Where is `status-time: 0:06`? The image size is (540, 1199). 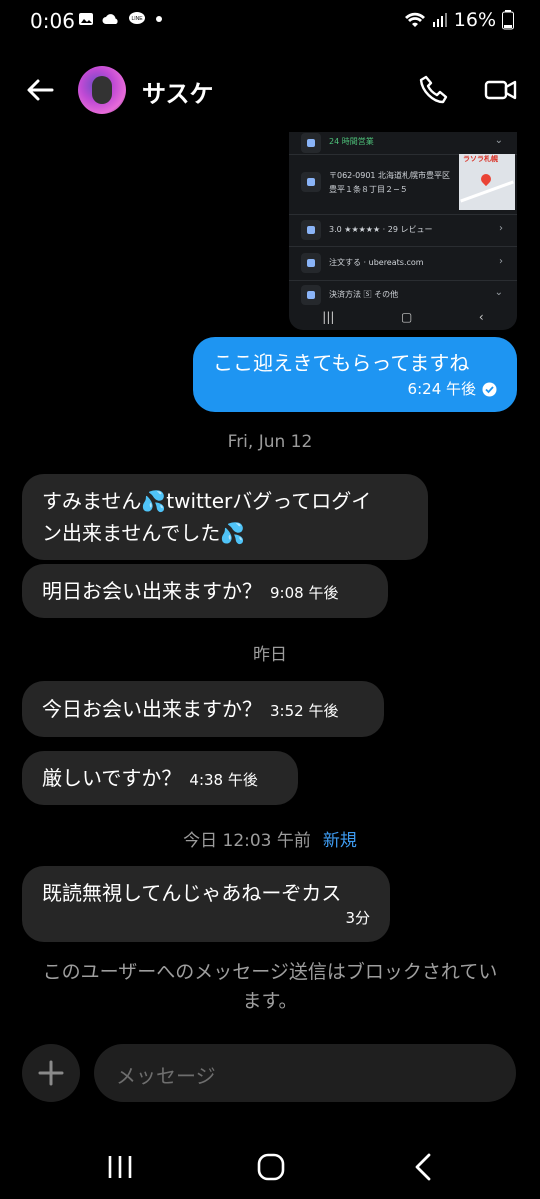 status-time: 0:06 is located at coordinates (52, 21).